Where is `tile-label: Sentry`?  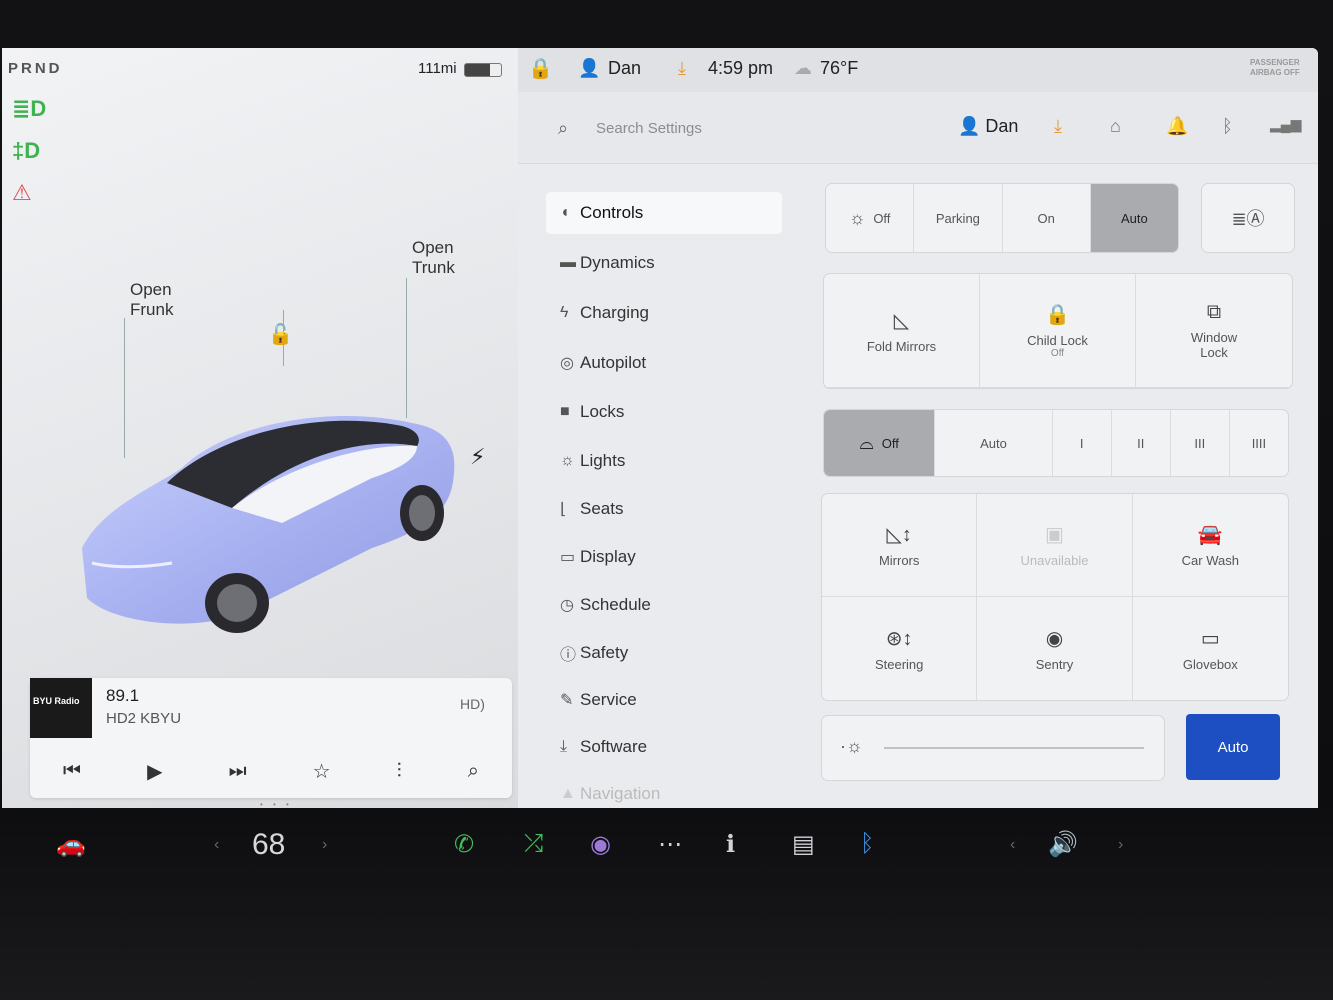 tile-label: Sentry is located at coordinates (1054, 664).